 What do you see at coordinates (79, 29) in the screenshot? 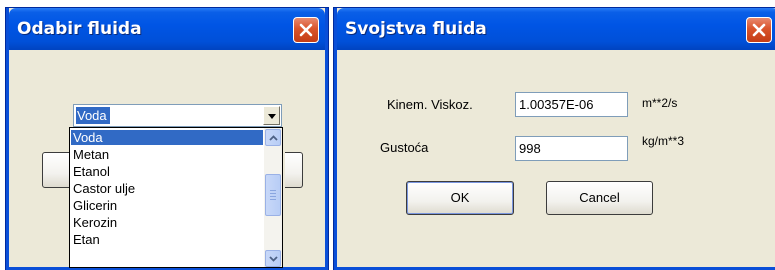
I see `fluid-picker-title: Odabir fluida` at bounding box center [79, 29].